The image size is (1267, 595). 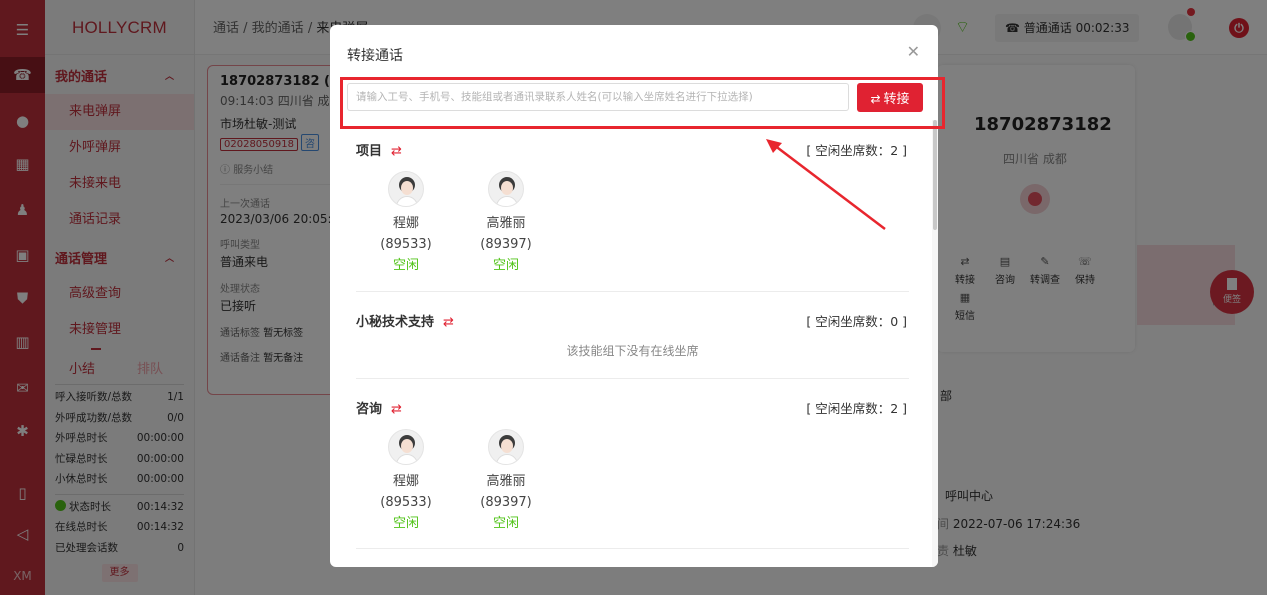 What do you see at coordinates (935, 343) in the screenshot?
I see `scrollbar` at bounding box center [935, 343].